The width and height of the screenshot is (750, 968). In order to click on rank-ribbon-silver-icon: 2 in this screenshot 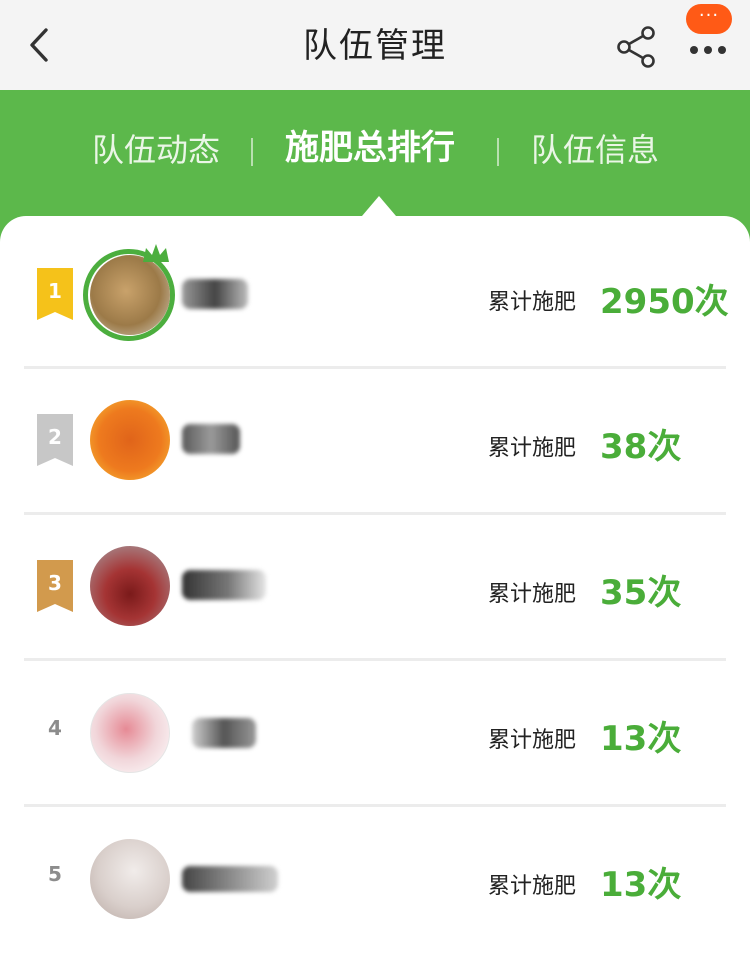, I will do `click(55, 440)`.